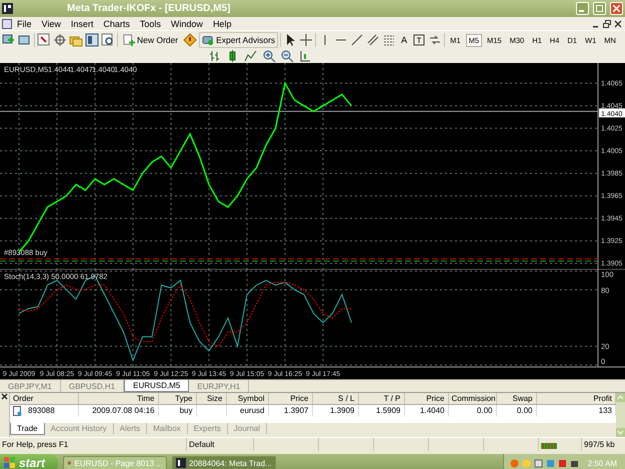  I want to click on table-cell: eurusd, so click(252, 410).